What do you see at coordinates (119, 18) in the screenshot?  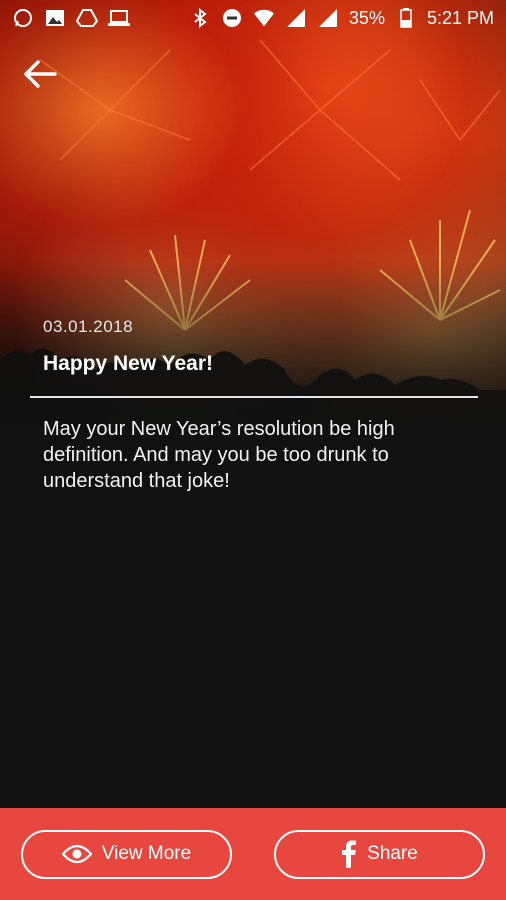 I see `laptop-icon` at bounding box center [119, 18].